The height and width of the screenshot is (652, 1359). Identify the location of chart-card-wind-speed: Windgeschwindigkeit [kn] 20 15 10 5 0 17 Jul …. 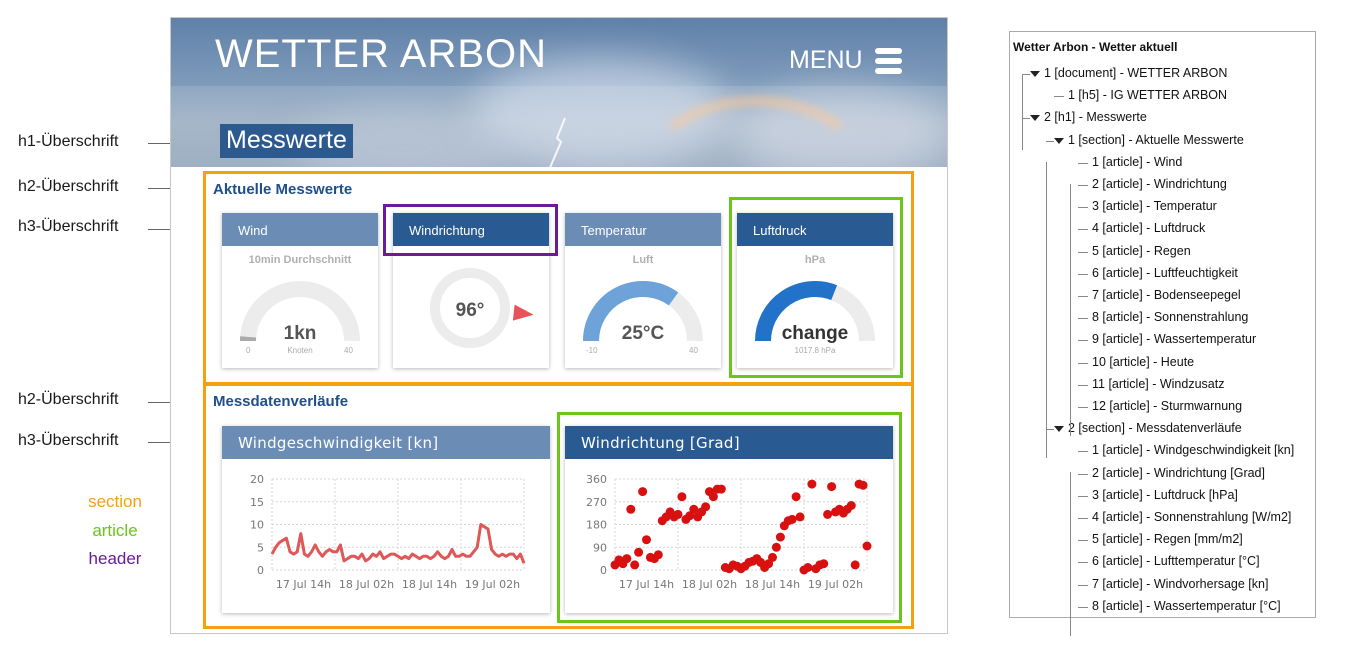
(386, 519).